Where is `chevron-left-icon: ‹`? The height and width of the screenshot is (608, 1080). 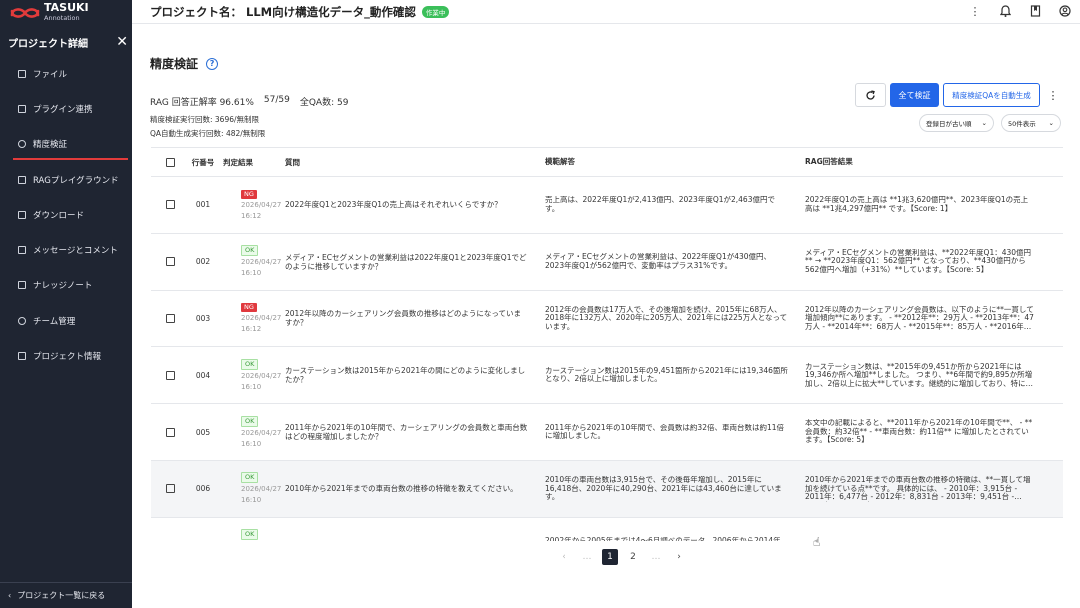
chevron-left-icon: ‹ is located at coordinates (10, 595).